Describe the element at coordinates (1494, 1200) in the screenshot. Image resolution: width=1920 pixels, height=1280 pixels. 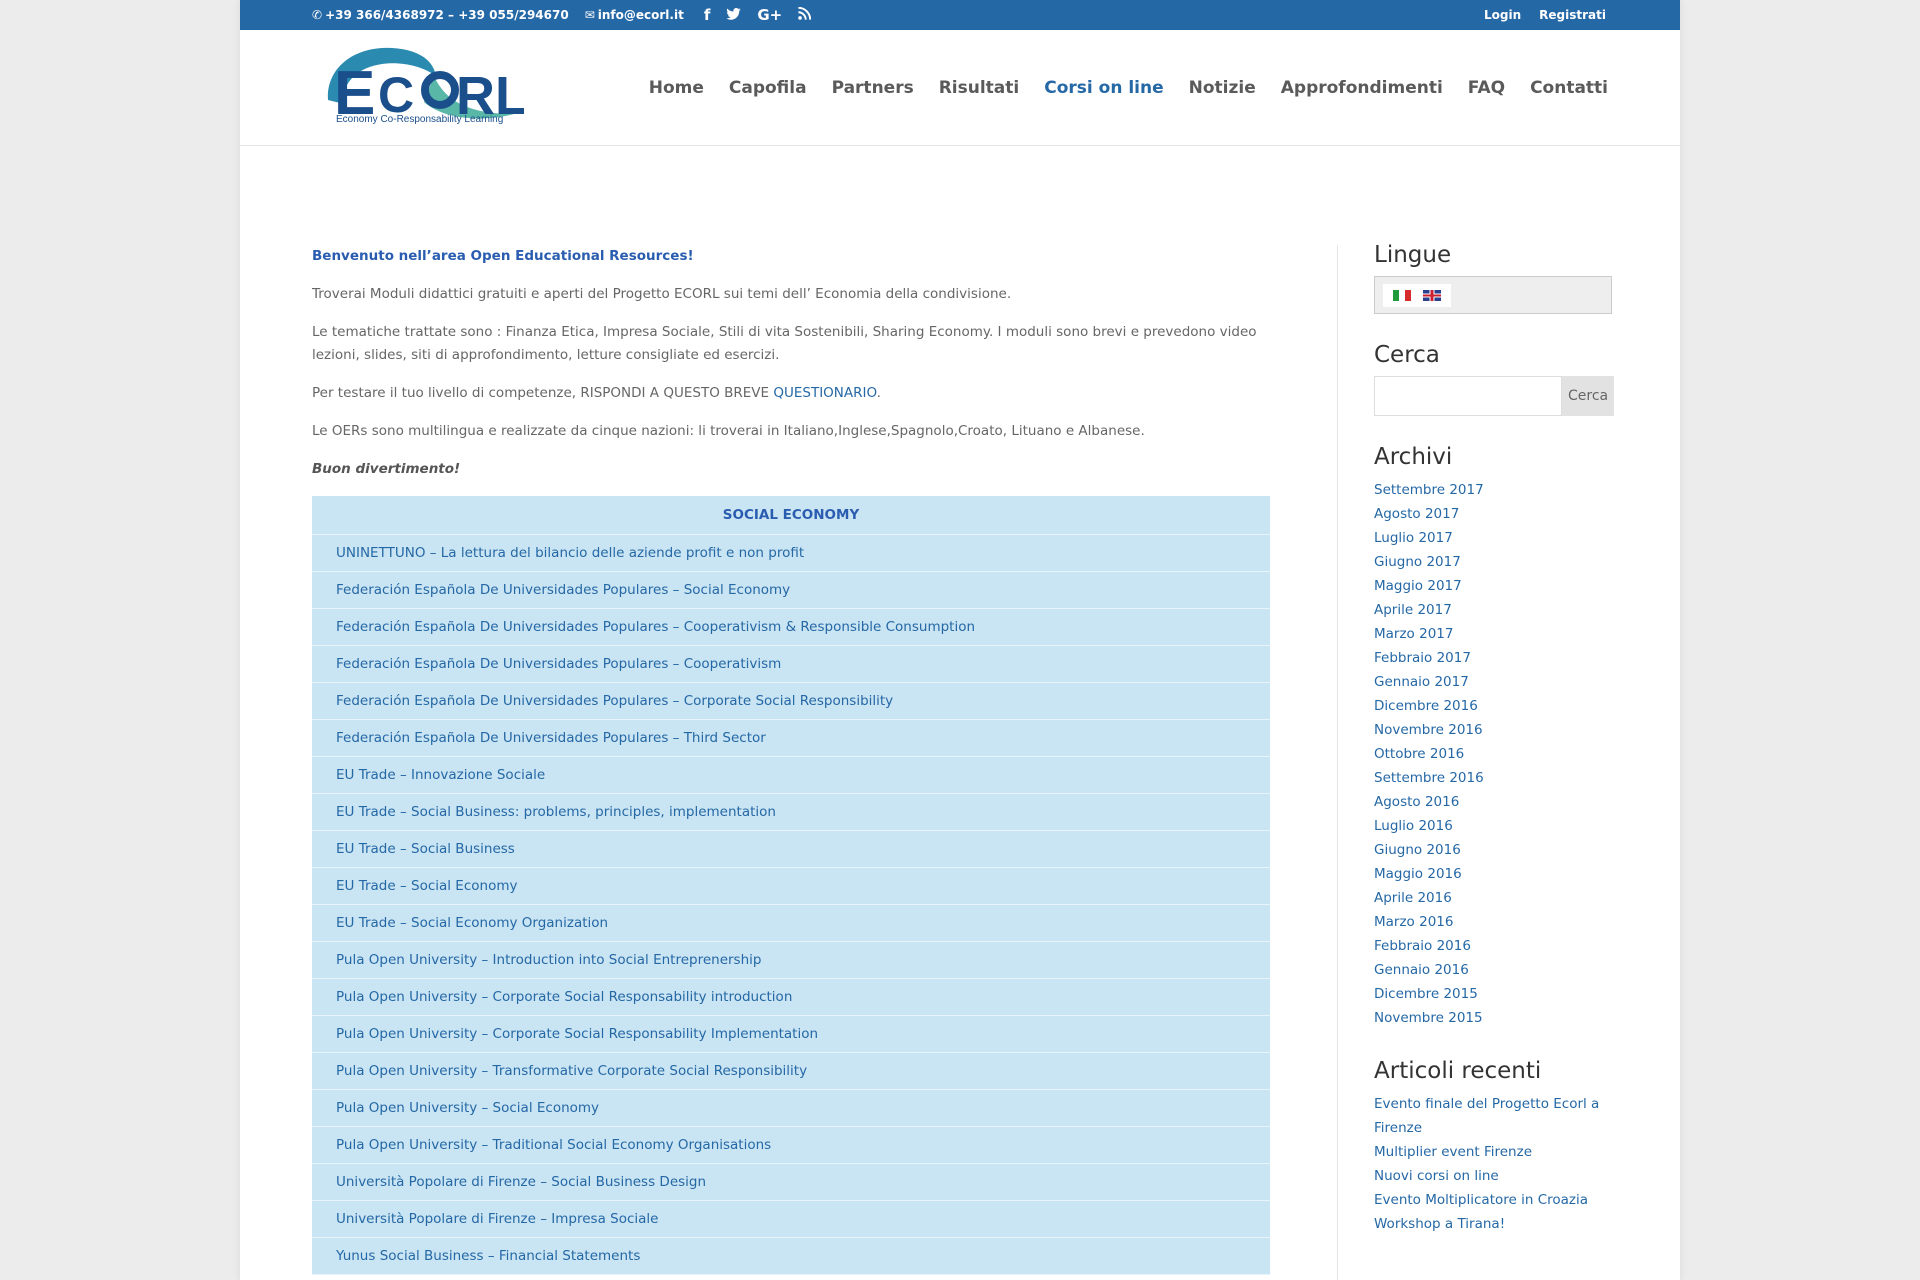
I see `recent-post-link: Evento Moltiplicatore in Croazia` at that location.